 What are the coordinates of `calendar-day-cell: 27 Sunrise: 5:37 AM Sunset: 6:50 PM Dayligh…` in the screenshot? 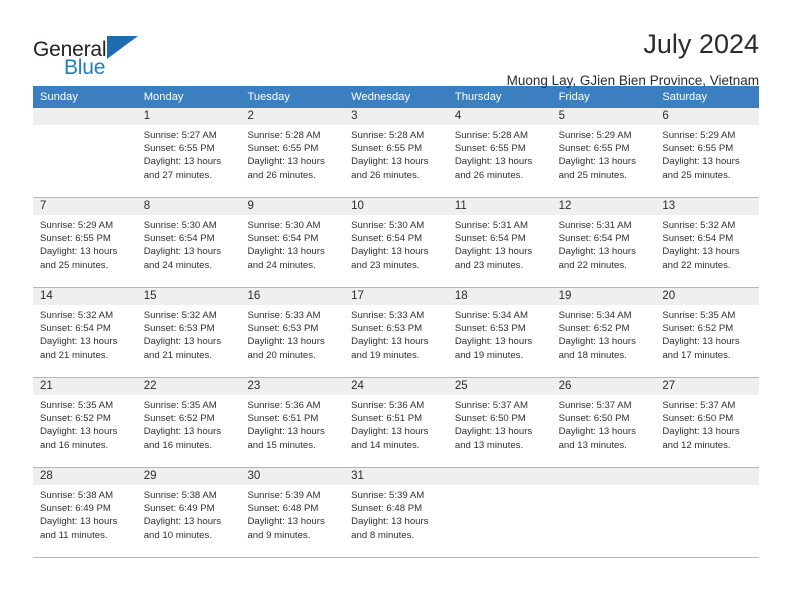 It's located at (707, 422).